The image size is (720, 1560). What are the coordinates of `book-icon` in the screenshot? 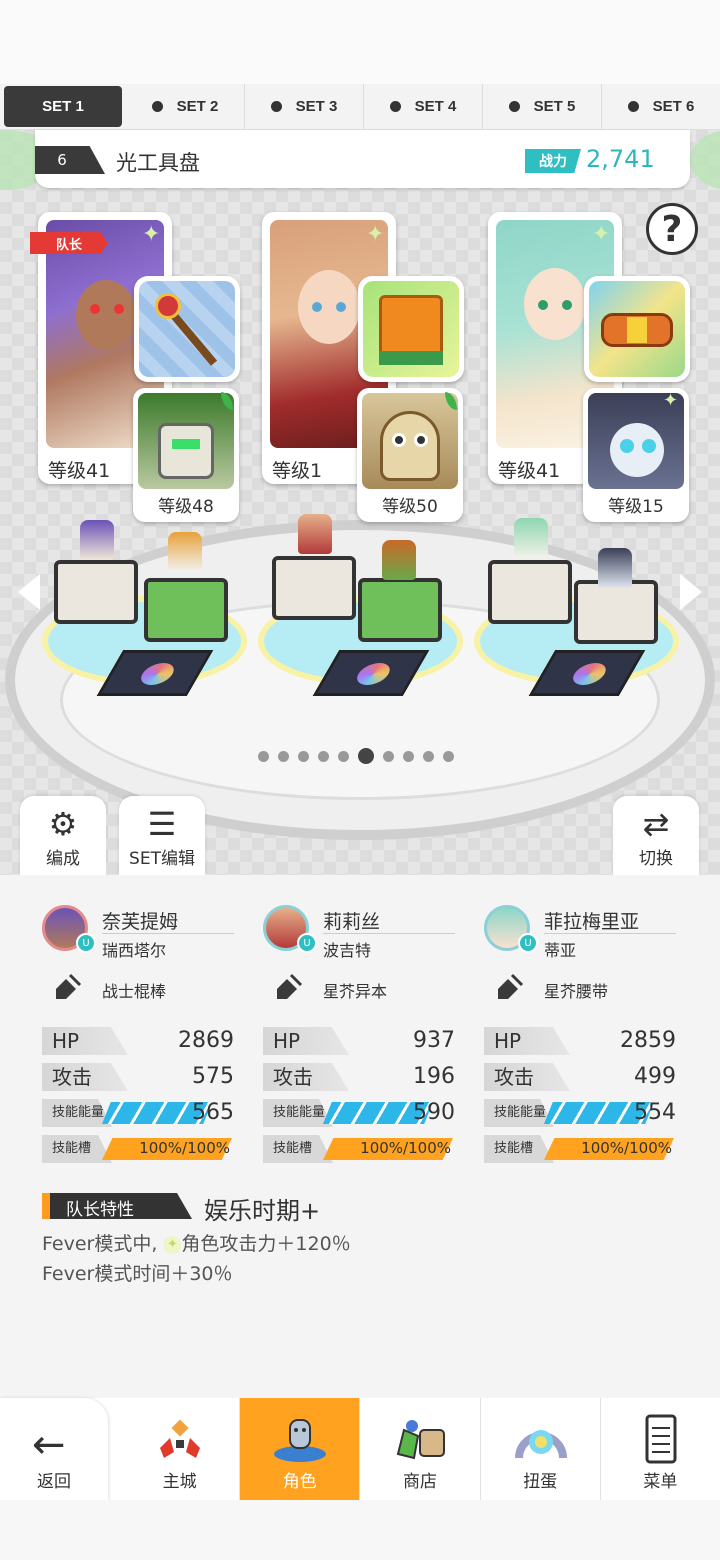 It's located at (411, 329).